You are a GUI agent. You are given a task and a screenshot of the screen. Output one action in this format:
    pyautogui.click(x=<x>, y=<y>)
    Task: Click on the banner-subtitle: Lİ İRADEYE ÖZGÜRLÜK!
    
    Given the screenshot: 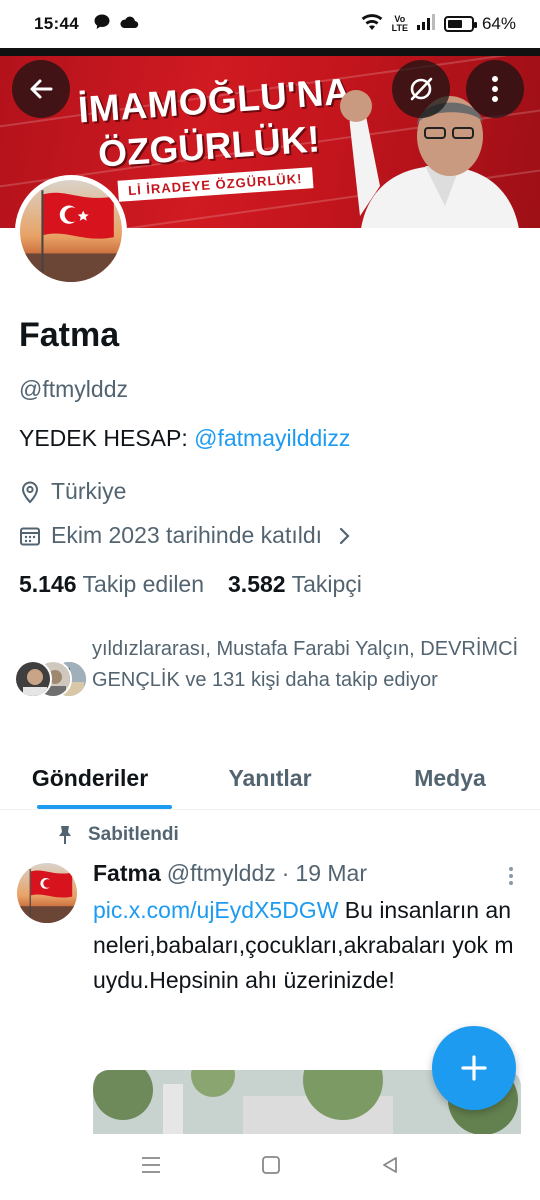 What is the action you would take?
    pyautogui.click(x=215, y=184)
    